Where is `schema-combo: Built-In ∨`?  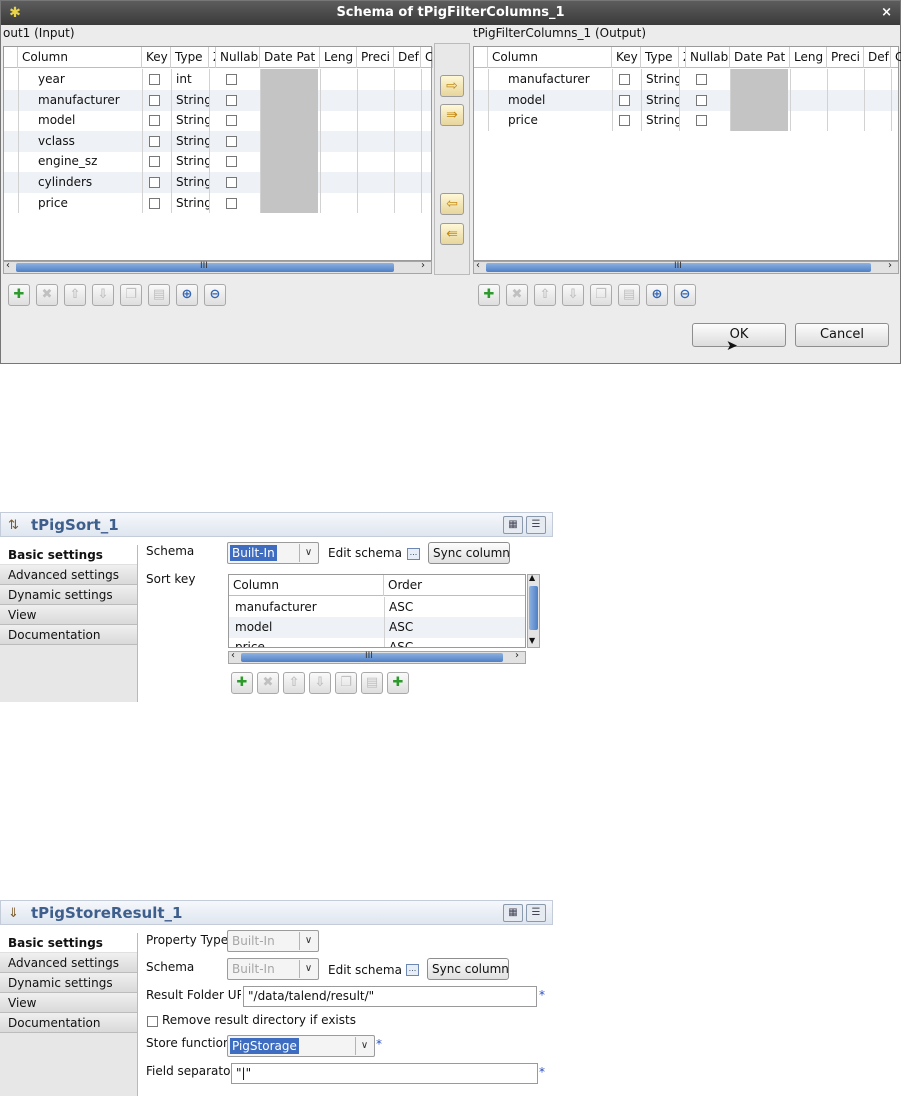 schema-combo: Built-In ∨ is located at coordinates (273, 553).